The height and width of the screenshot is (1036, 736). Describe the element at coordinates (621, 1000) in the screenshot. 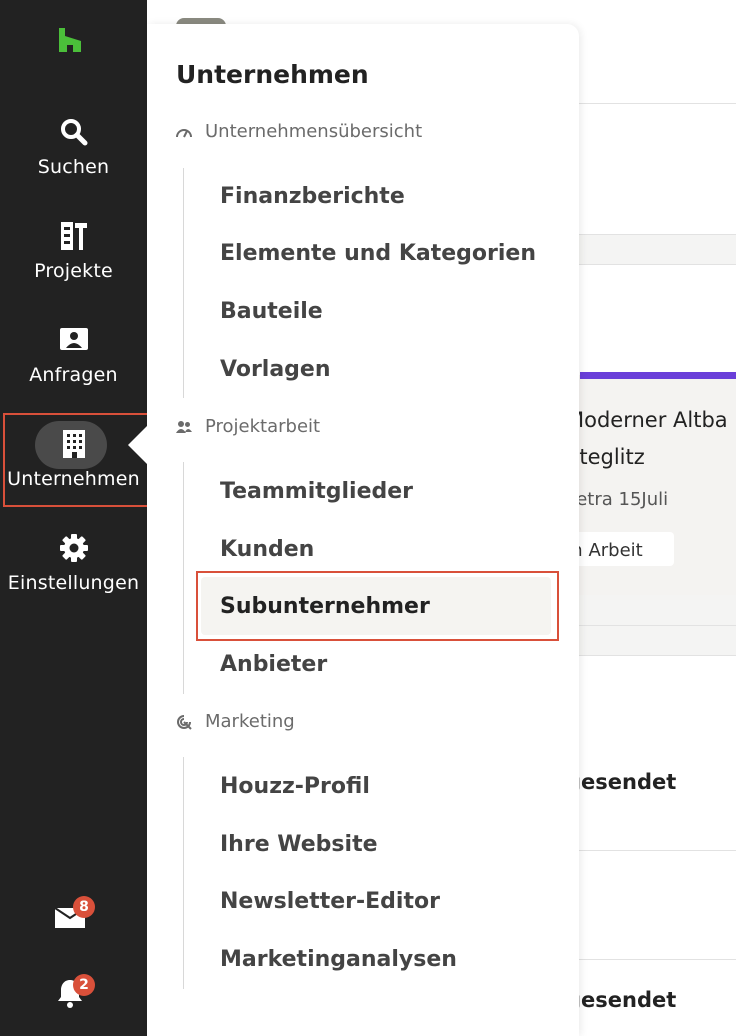

I see `bg-row-status-2: gesendet` at that location.